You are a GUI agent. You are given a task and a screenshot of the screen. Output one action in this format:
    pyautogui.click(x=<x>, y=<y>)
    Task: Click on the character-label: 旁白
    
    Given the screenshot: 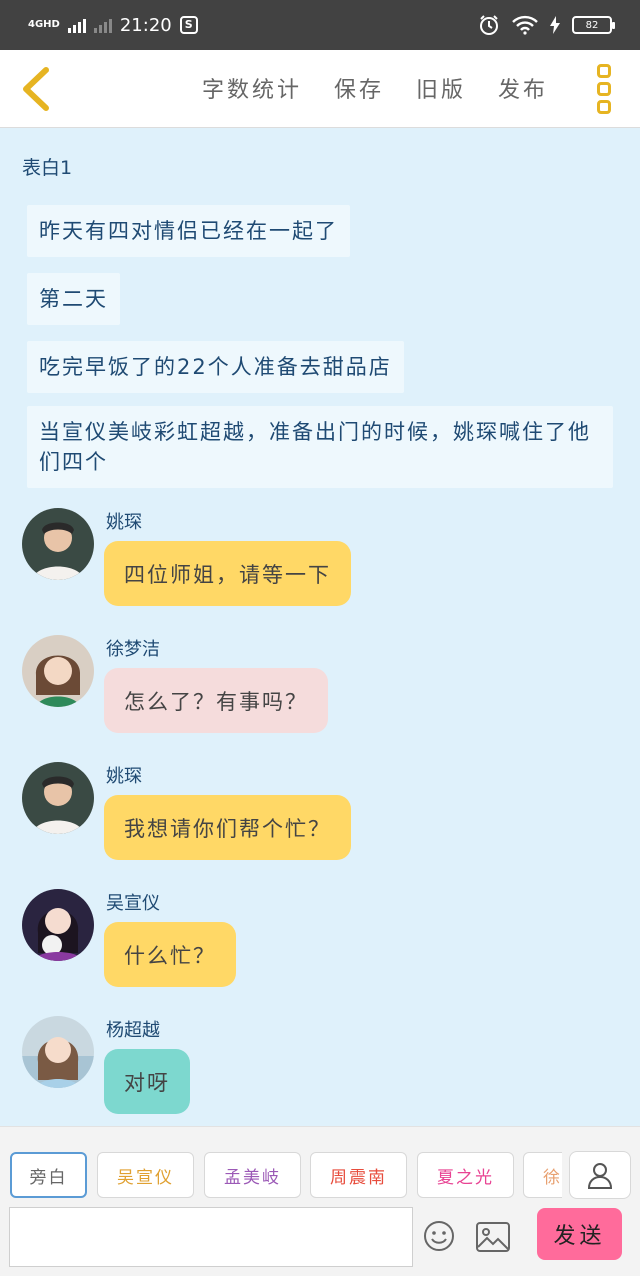 What is the action you would take?
    pyautogui.click(x=48, y=1177)
    